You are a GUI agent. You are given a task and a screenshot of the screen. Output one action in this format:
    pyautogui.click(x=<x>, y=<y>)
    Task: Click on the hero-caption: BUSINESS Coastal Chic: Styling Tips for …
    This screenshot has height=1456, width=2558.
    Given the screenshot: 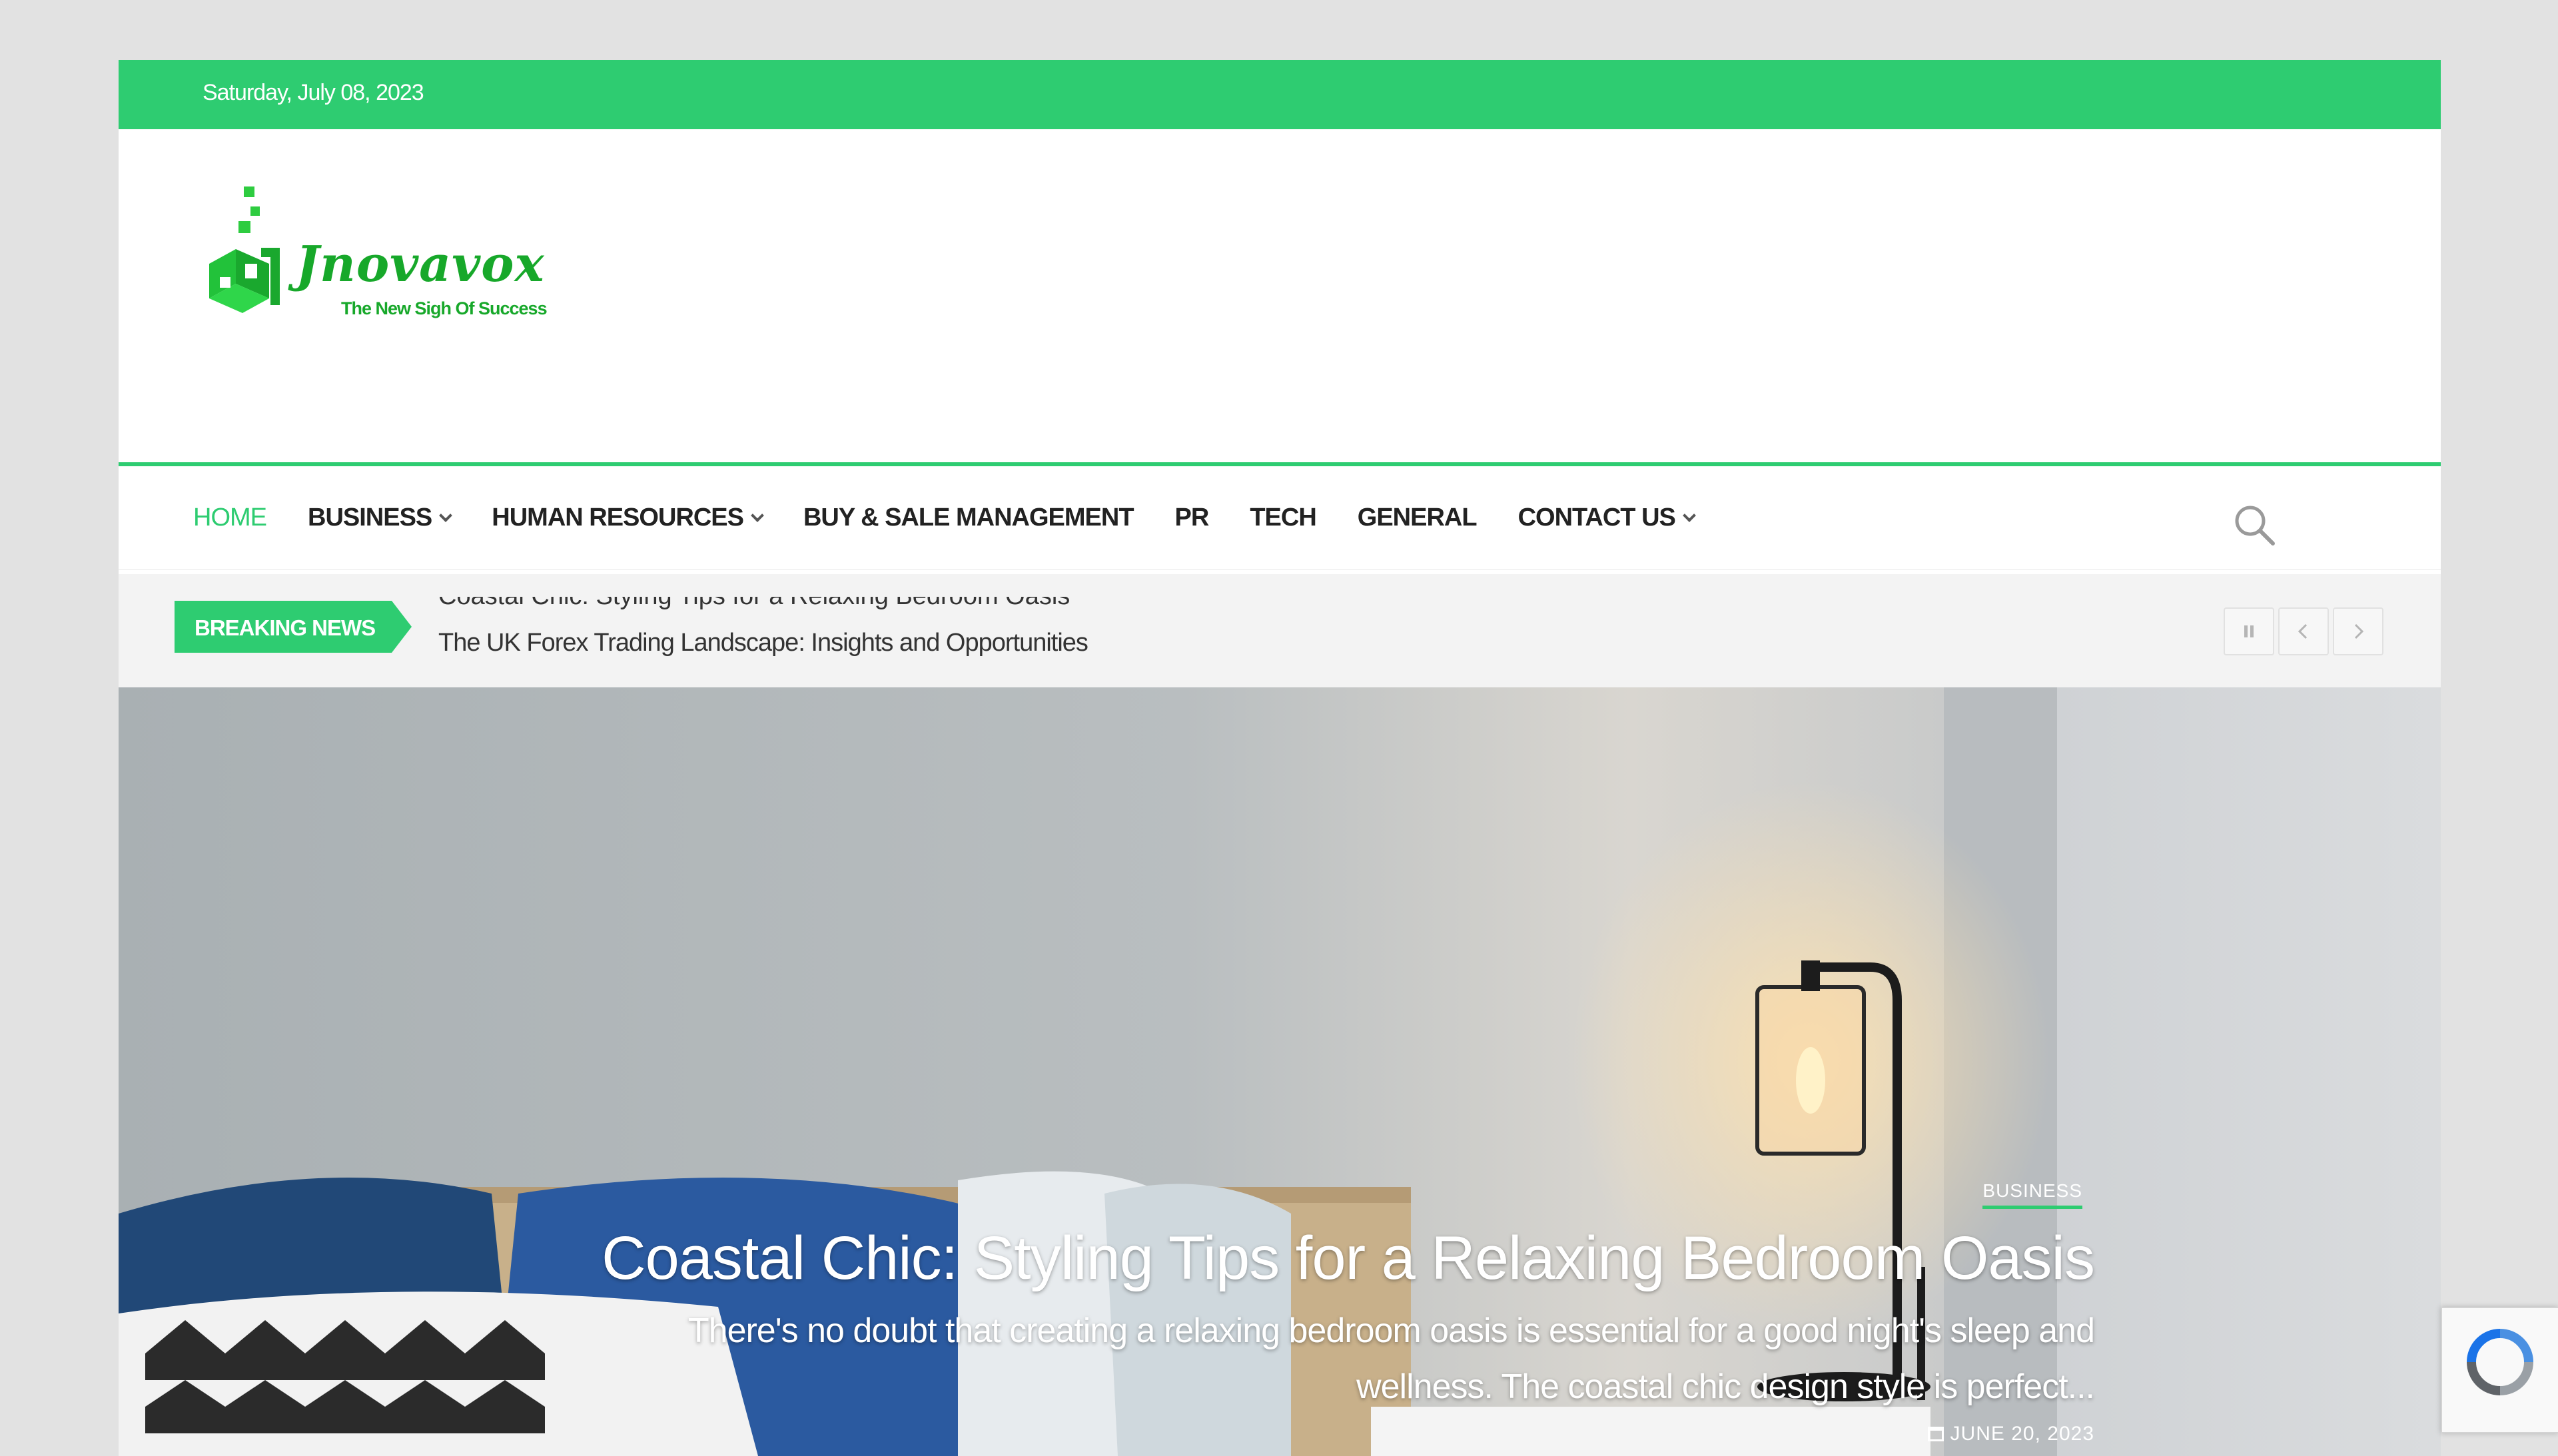 What is the action you would take?
    pyautogui.click(x=1228, y=1312)
    